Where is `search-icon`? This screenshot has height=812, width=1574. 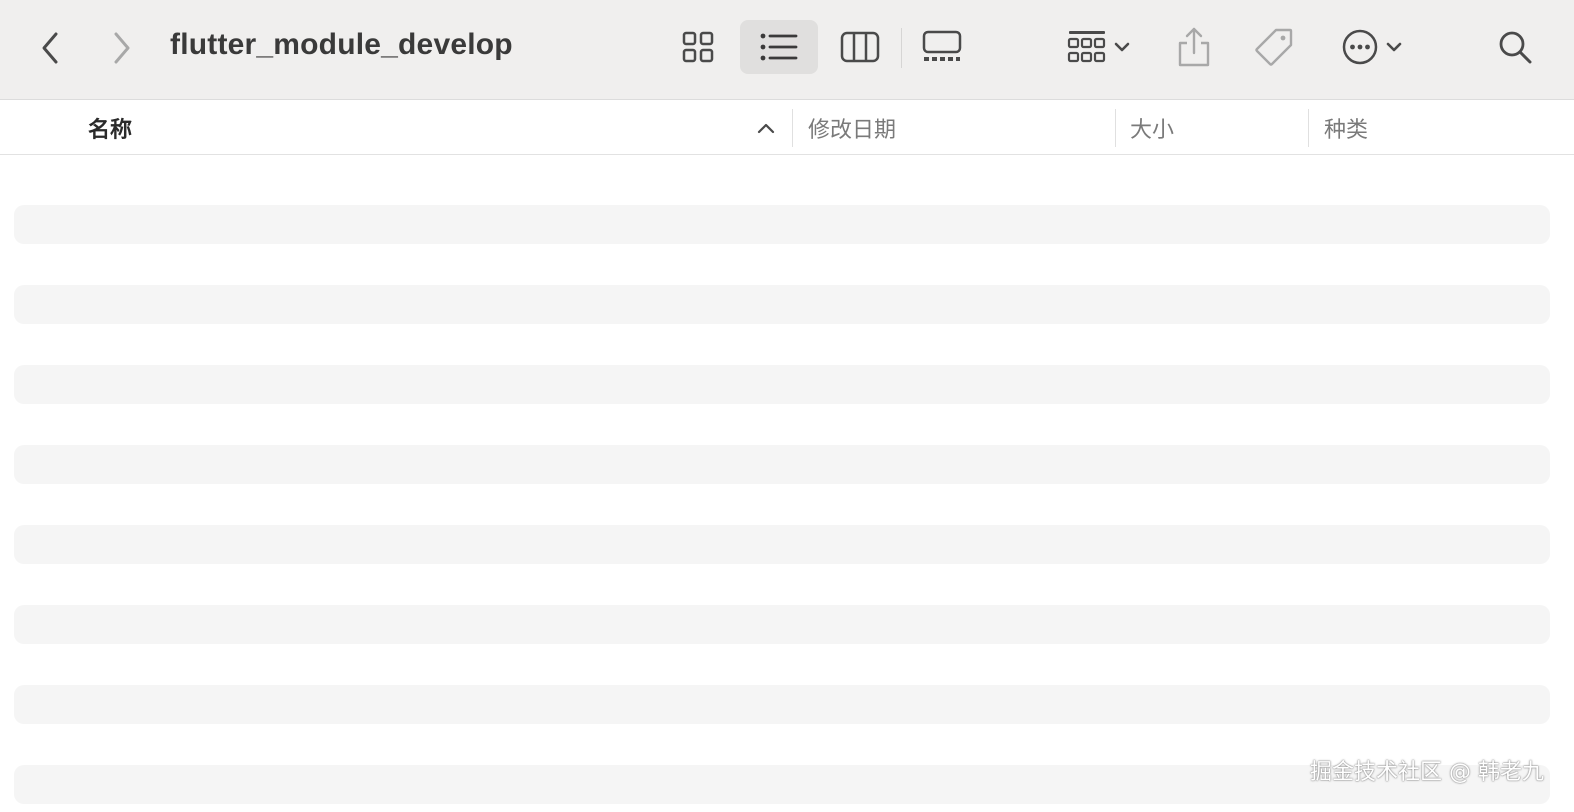
search-icon is located at coordinates (1515, 47).